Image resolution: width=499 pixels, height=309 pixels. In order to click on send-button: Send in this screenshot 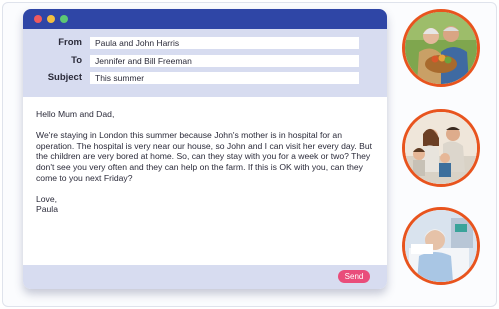, I will do `click(354, 276)`.